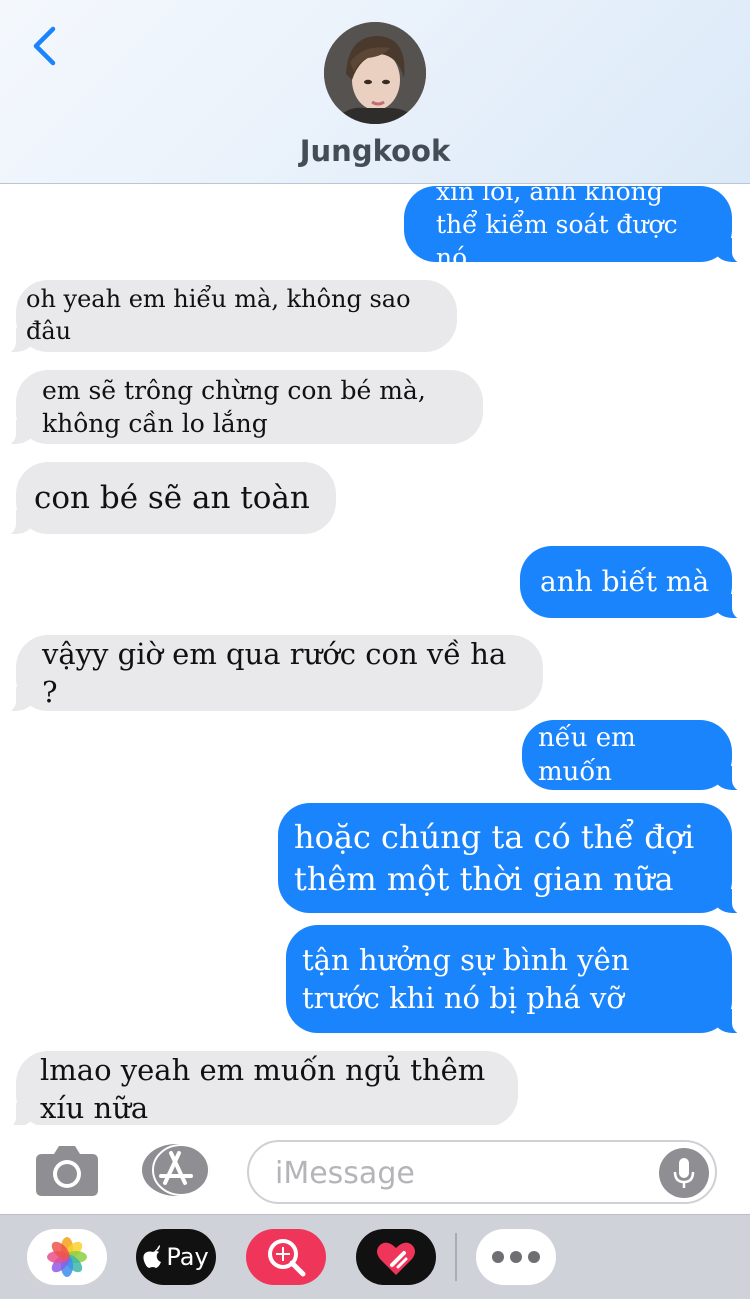  I want to click on more-apps-button, so click(516, 1257).